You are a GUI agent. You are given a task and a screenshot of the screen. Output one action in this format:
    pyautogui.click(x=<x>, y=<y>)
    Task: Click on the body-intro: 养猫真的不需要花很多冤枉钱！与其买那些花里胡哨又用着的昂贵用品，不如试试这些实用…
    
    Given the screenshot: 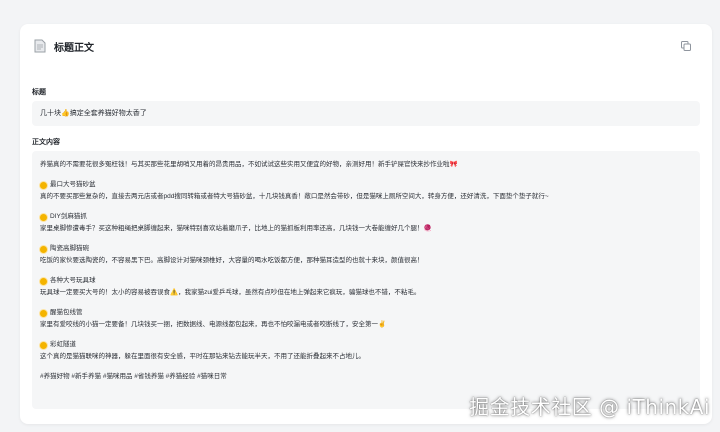 What is the action you would take?
    pyautogui.click(x=249, y=164)
    